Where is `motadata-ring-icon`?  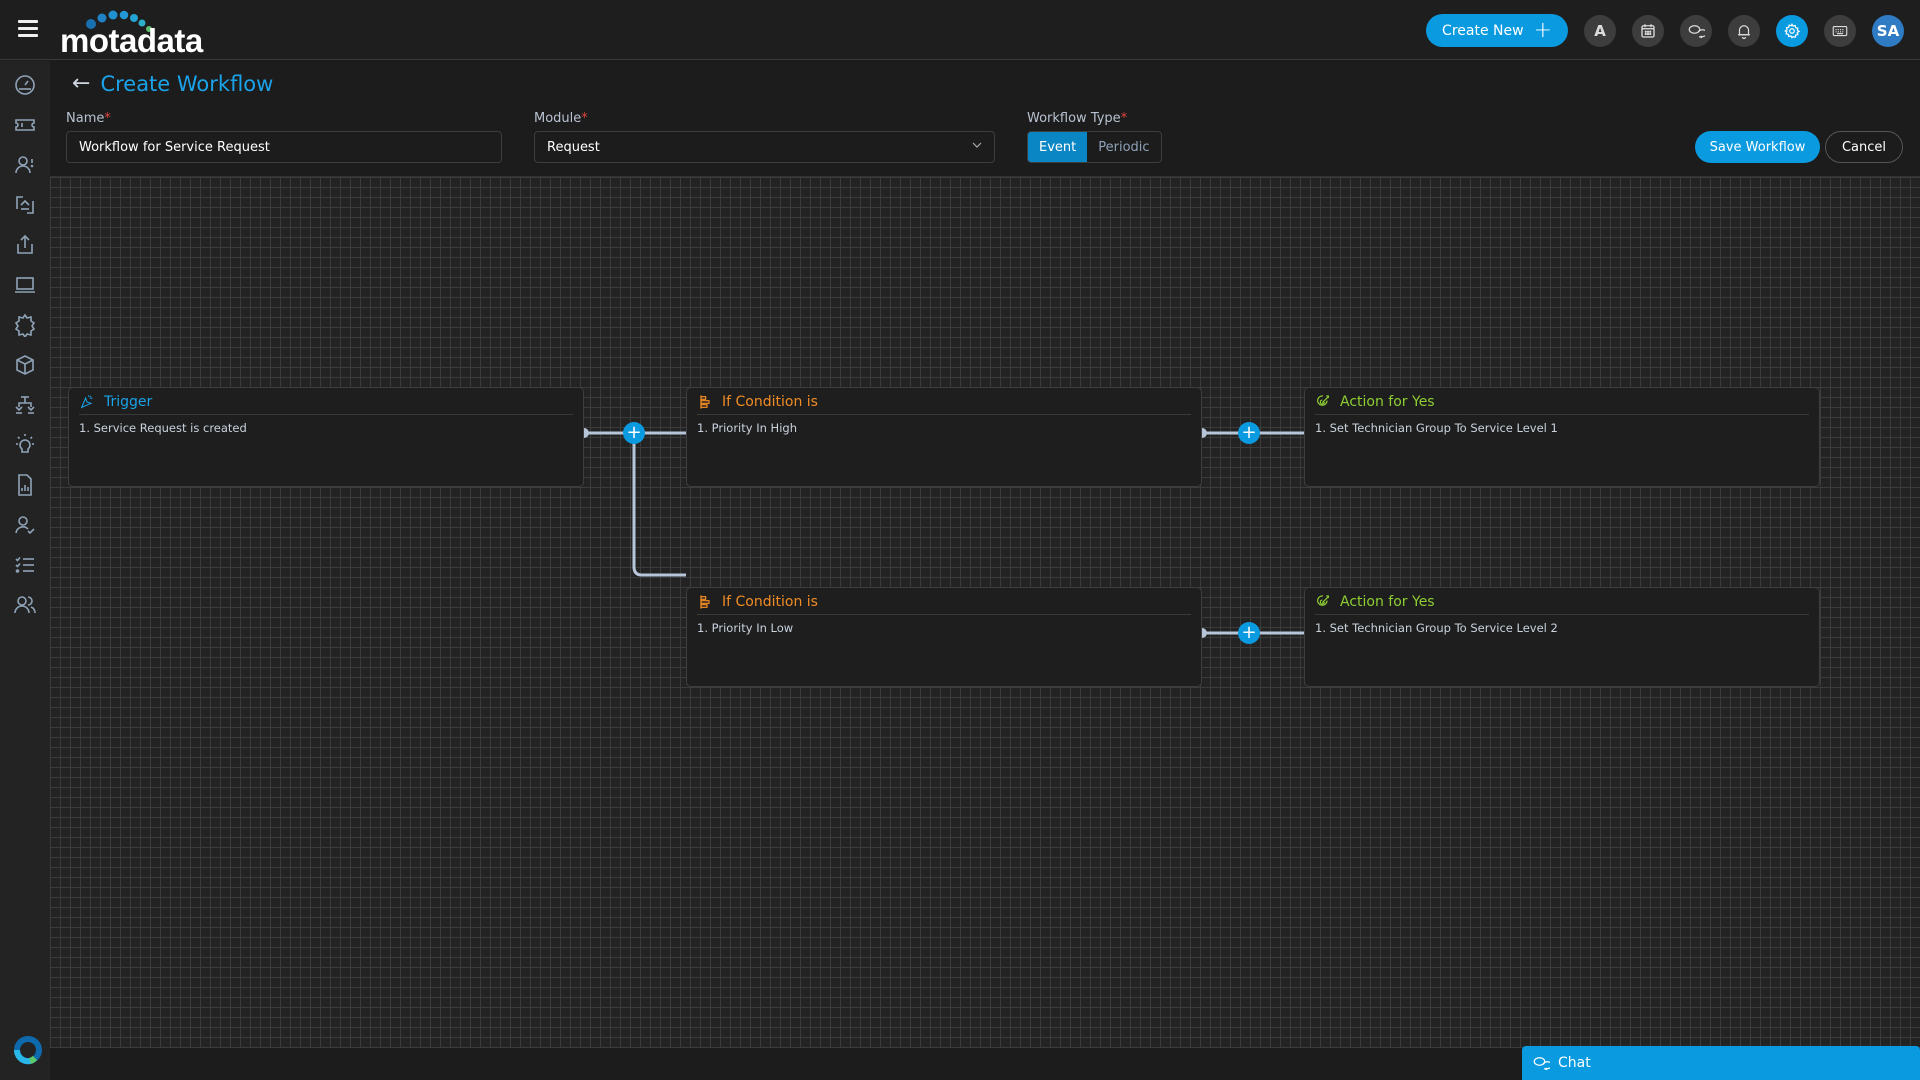 motadata-ring-icon is located at coordinates (28, 1050).